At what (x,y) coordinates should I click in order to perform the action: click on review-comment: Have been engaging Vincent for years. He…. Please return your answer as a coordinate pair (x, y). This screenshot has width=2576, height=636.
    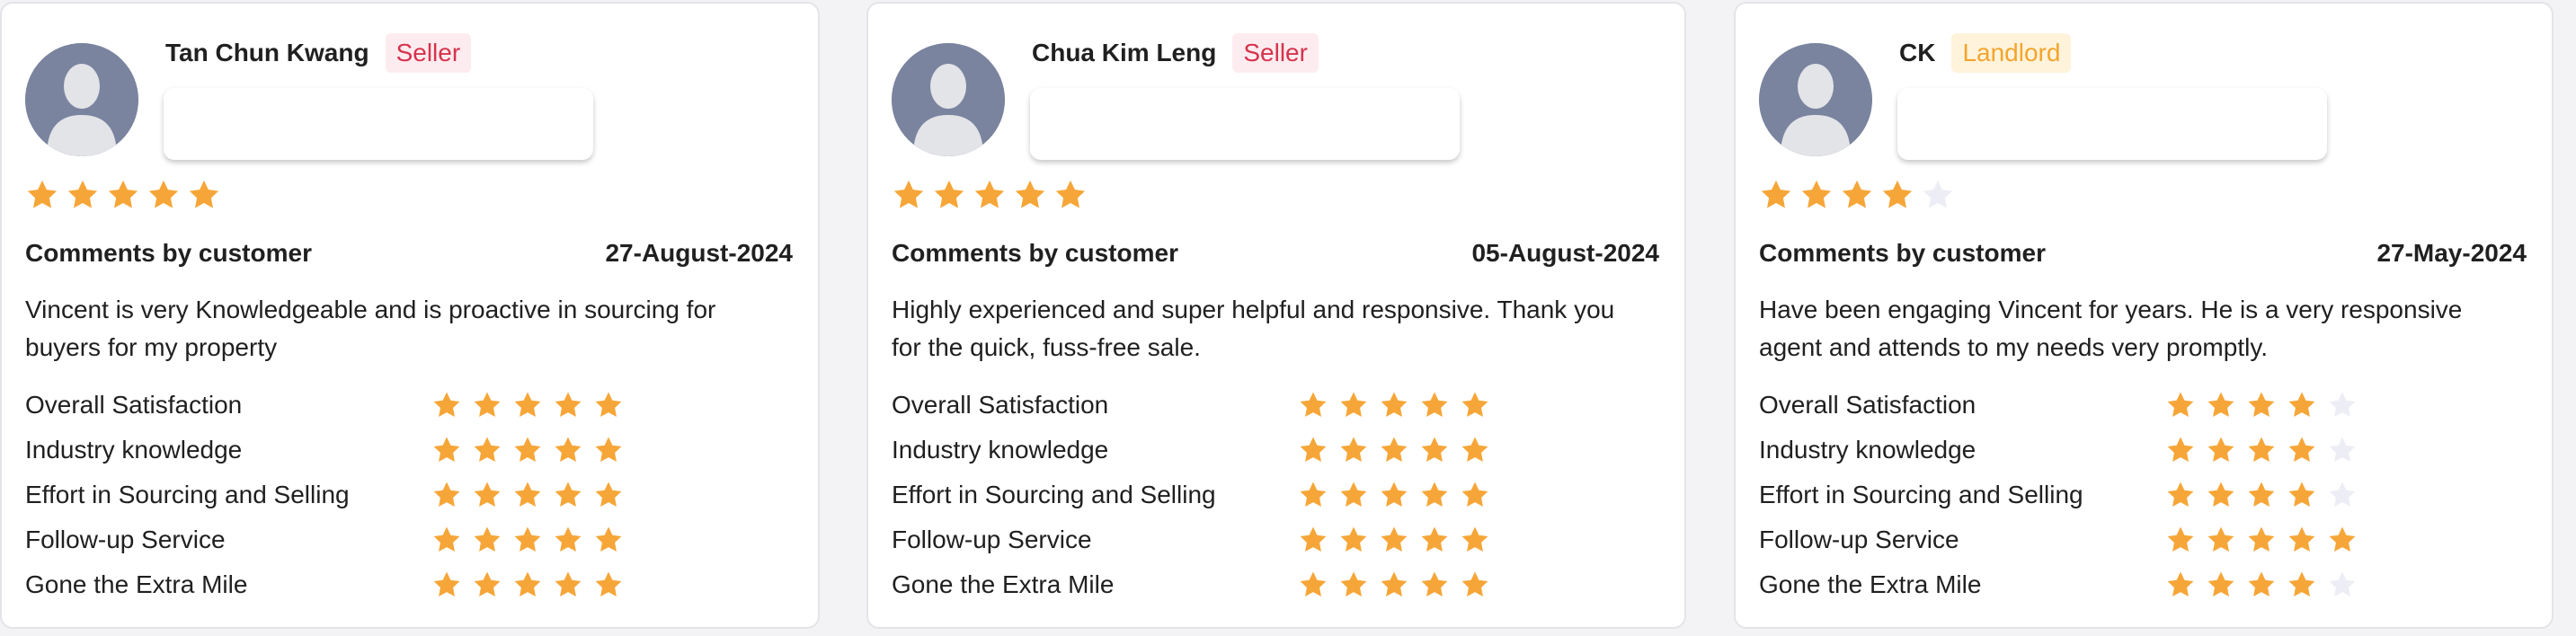
    Looking at the image, I should click on (2111, 328).